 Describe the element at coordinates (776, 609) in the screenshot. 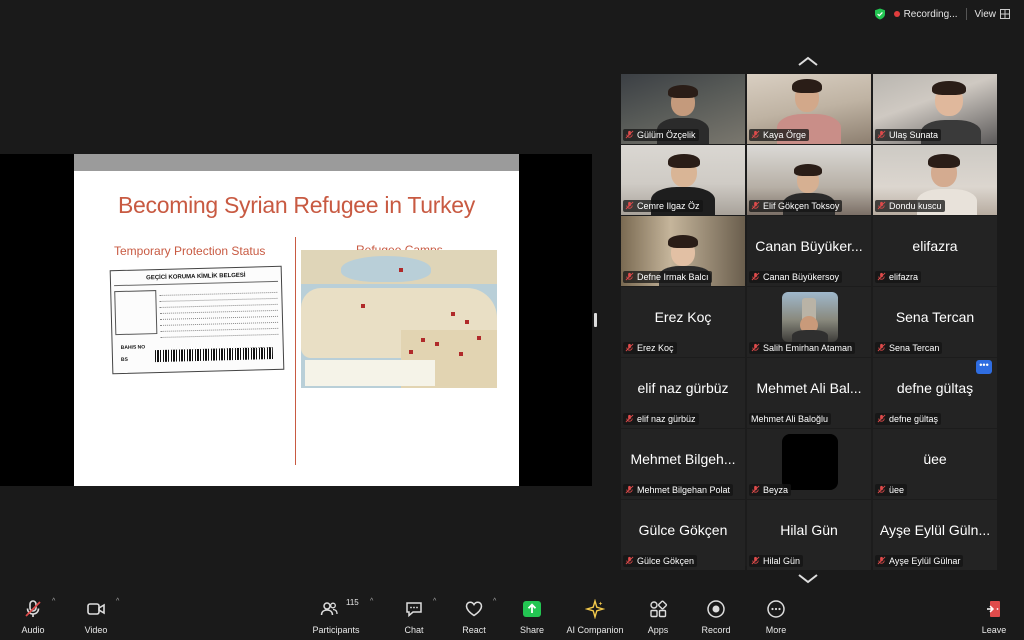

I see `more-dots-icon` at that location.